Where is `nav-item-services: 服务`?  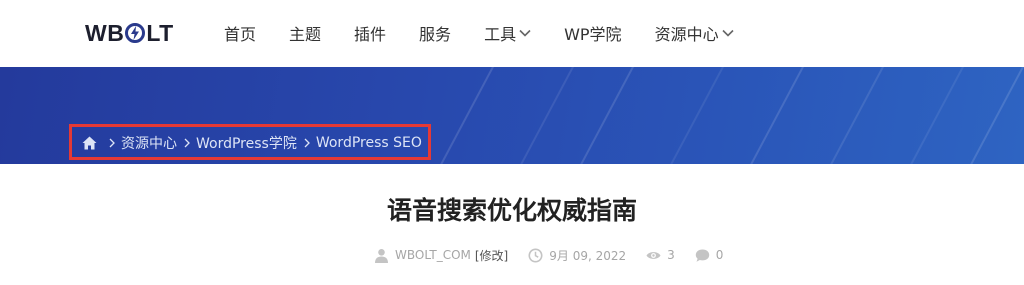
nav-item-services: 服务 is located at coordinates (435, 33).